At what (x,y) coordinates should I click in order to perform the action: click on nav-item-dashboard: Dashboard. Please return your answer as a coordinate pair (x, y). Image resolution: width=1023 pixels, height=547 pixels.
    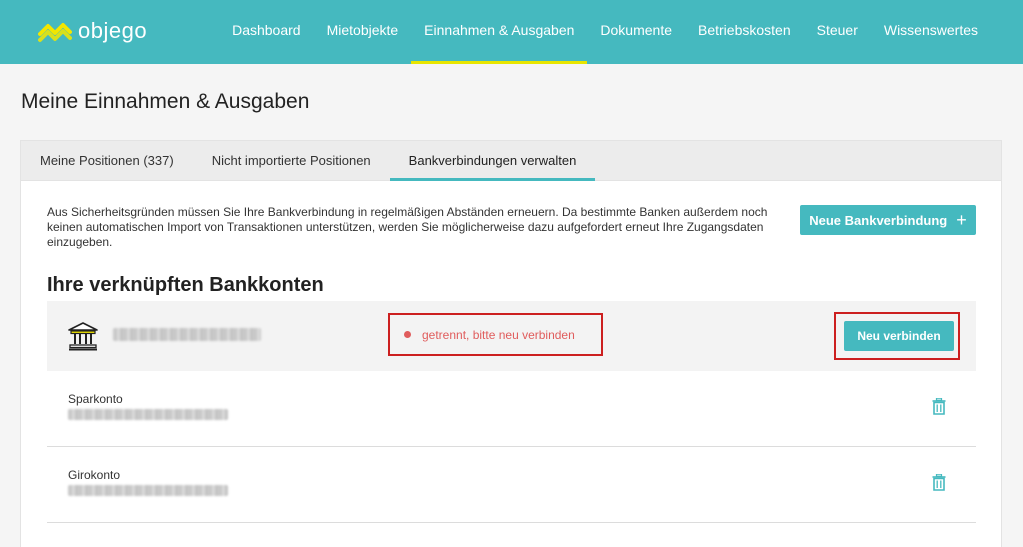
    Looking at the image, I should click on (266, 32).